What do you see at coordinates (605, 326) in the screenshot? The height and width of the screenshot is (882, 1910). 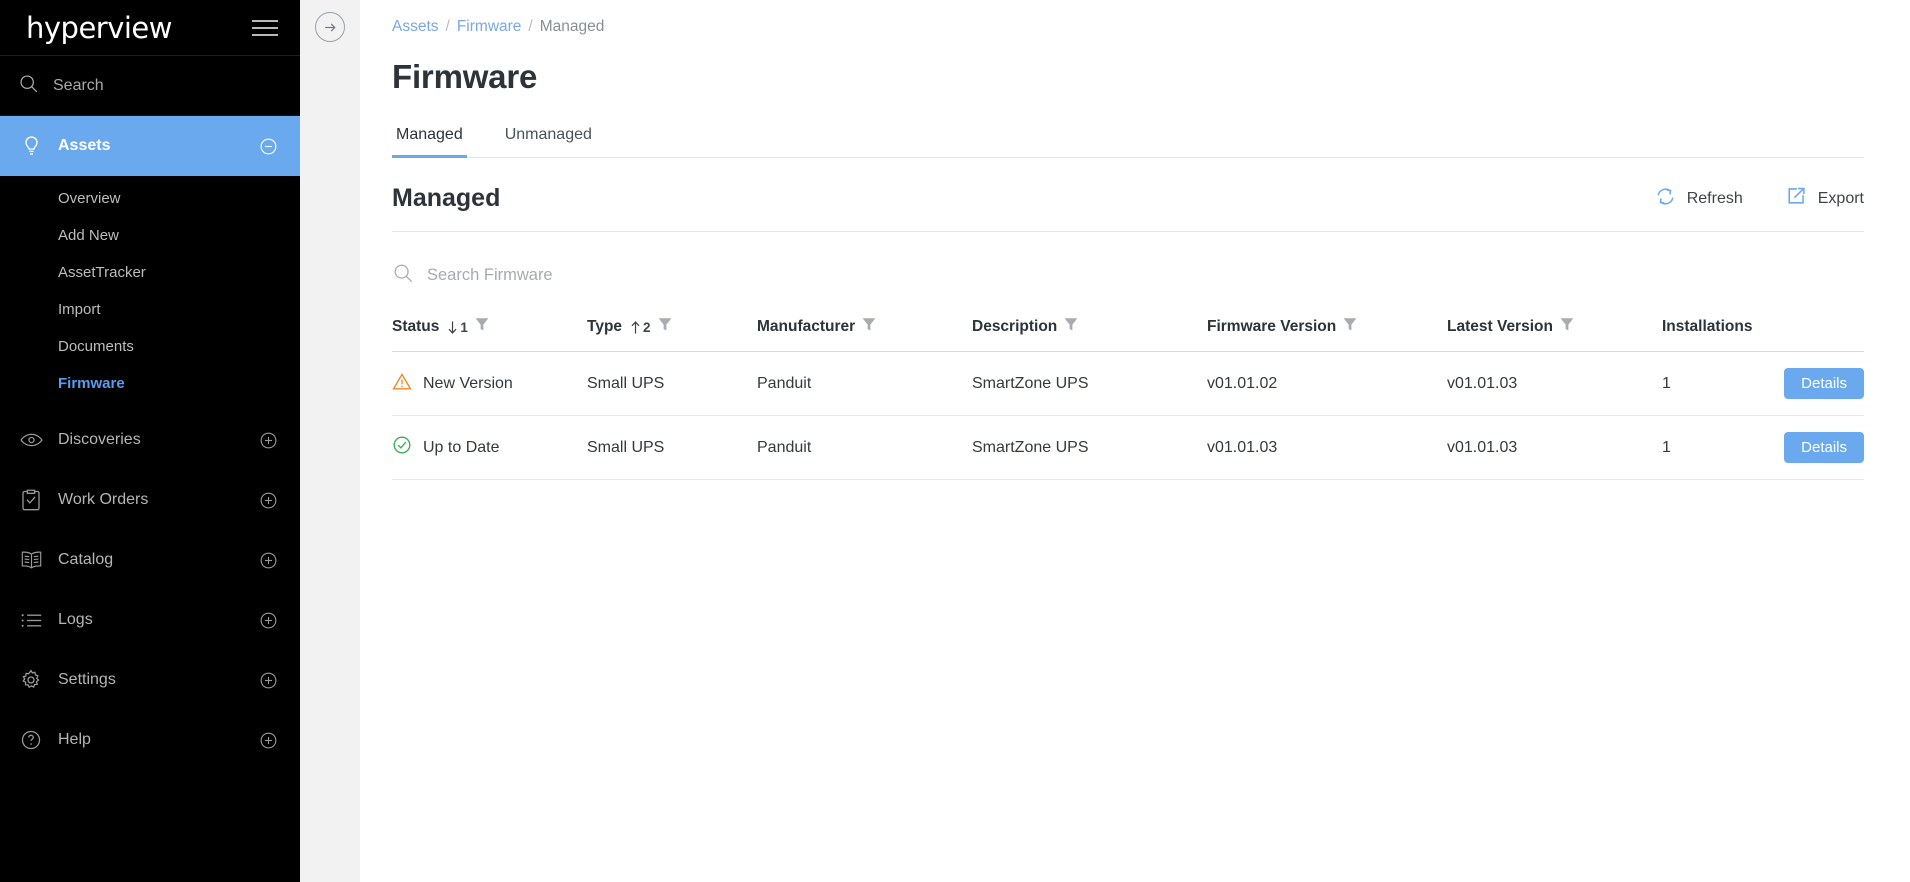 I see `column-label: Type` at bounding box center [605, 326].